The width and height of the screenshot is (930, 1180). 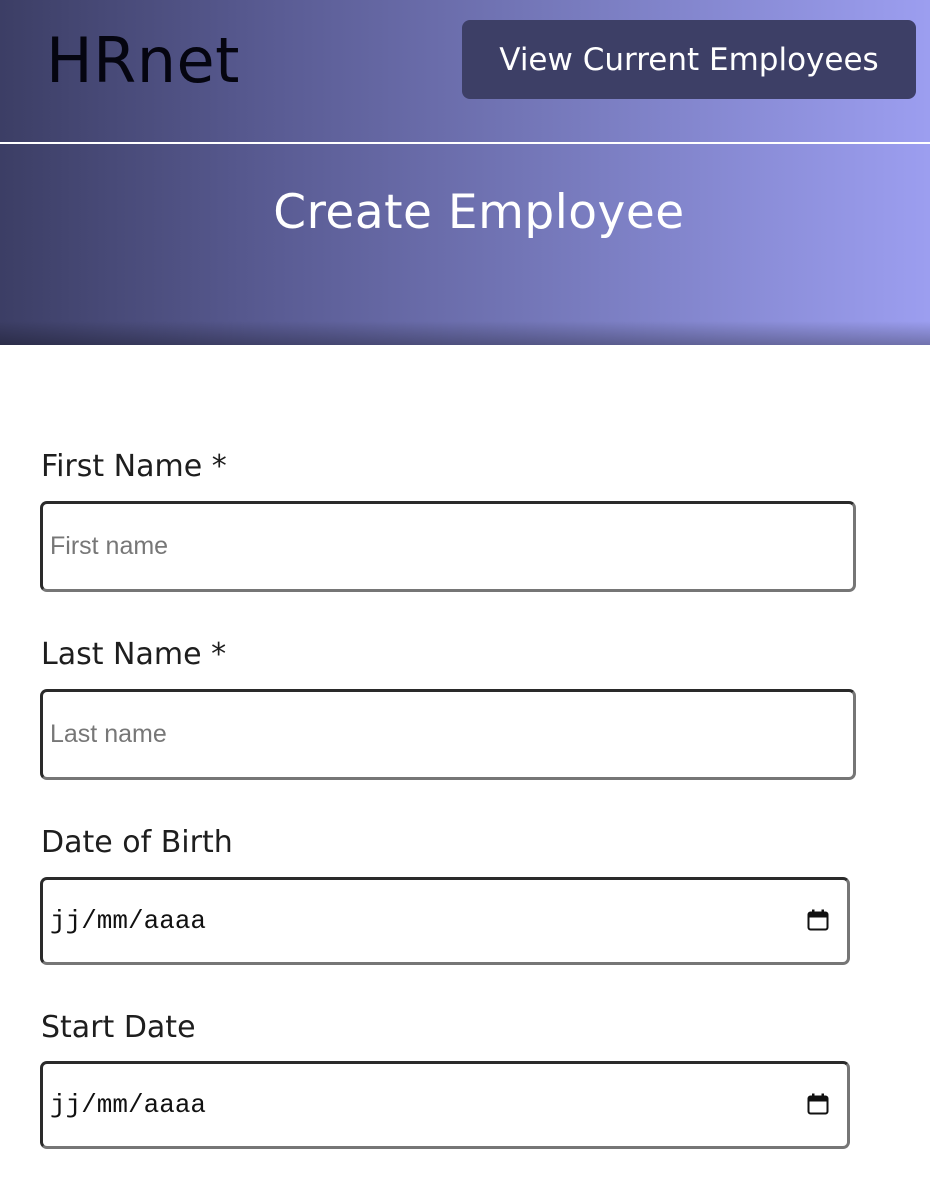 I want to click on date-of-birth-label: Date of Birth, so click(x=137, y=842).